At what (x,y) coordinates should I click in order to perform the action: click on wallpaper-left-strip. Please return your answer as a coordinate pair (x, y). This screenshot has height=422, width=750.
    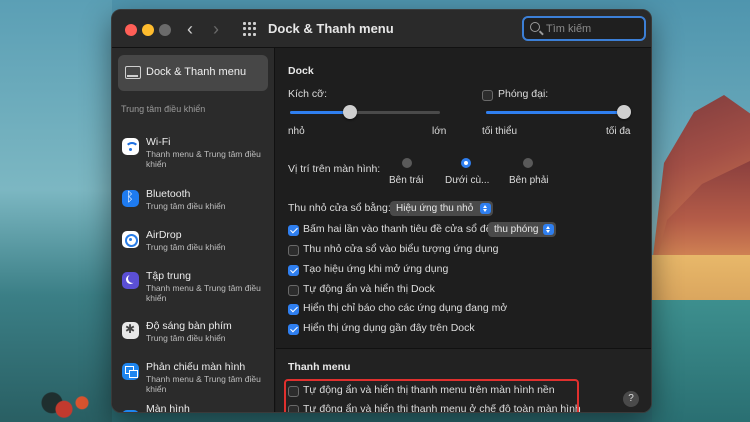
    Looking at the image, I should click on (56, 211).